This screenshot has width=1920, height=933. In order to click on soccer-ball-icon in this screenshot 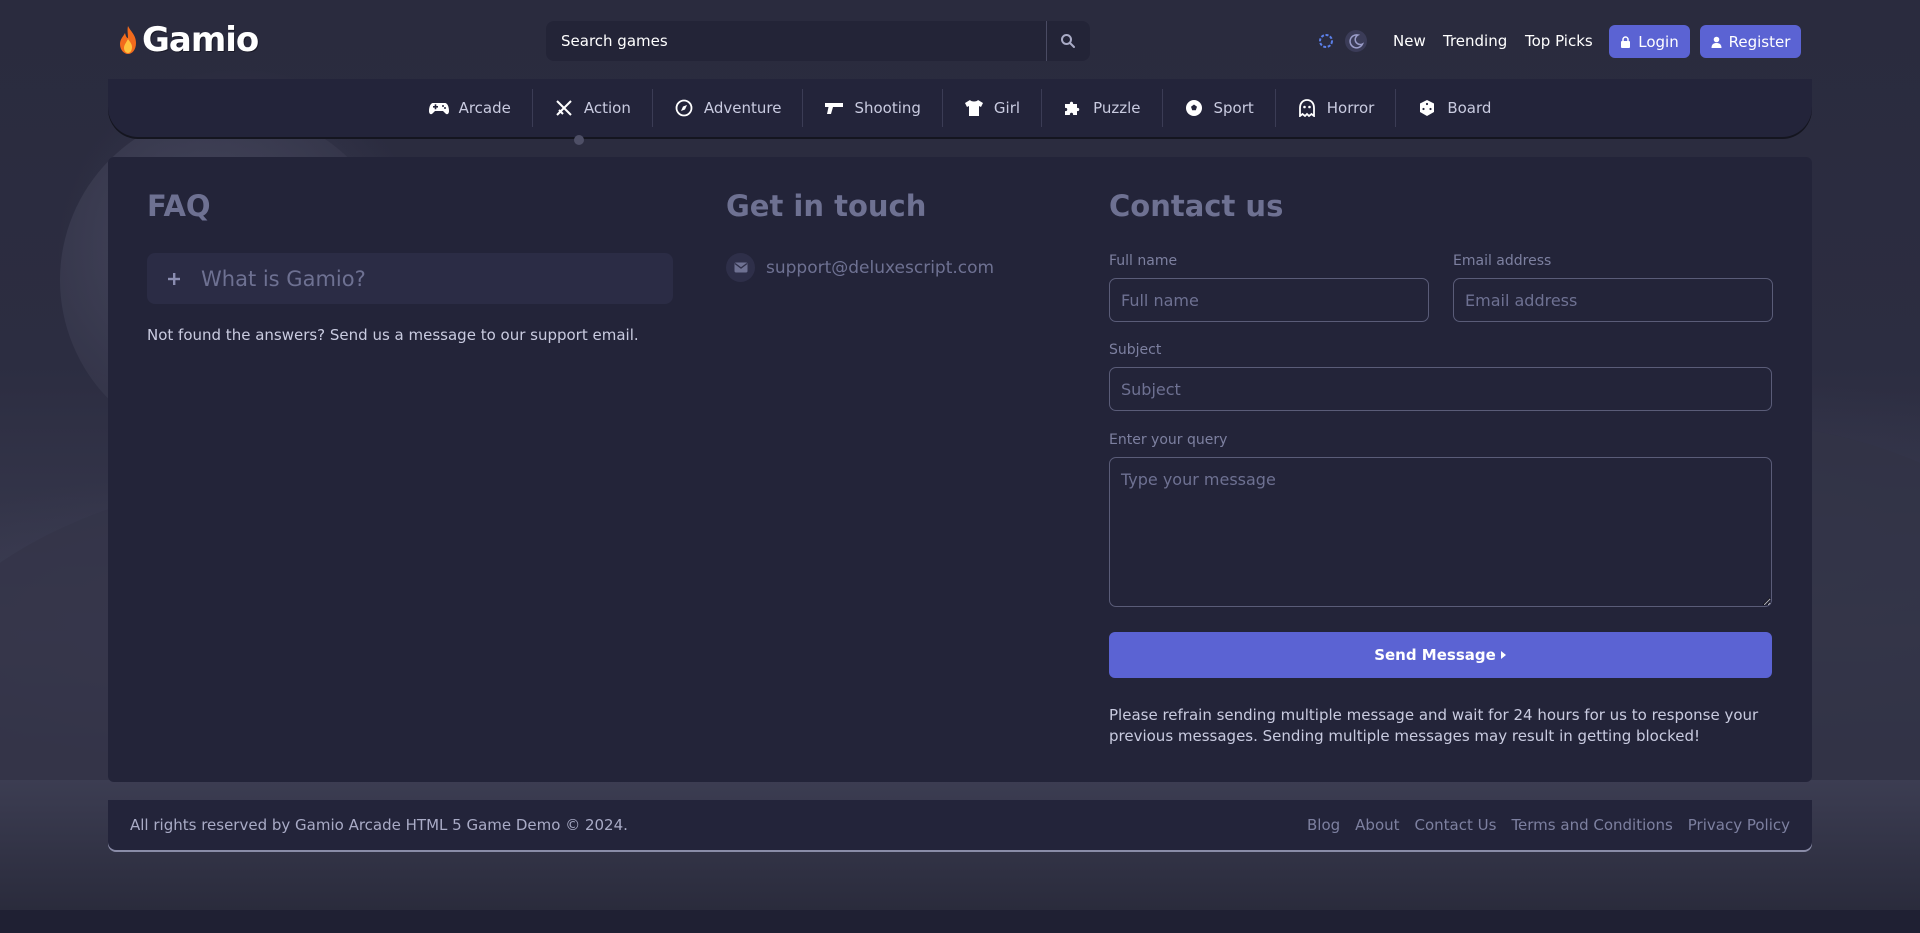, I will do `click(1193, 108)`.